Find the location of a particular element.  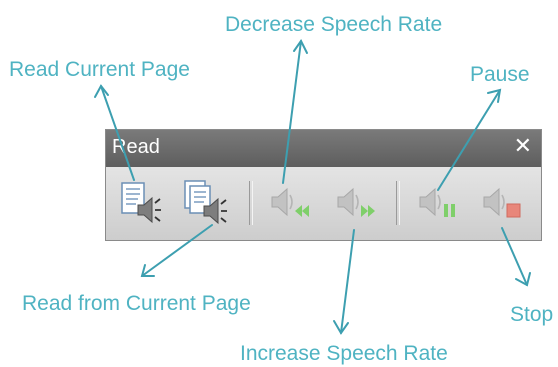

arrow-read-current-page is located at coordinates (117, 133).